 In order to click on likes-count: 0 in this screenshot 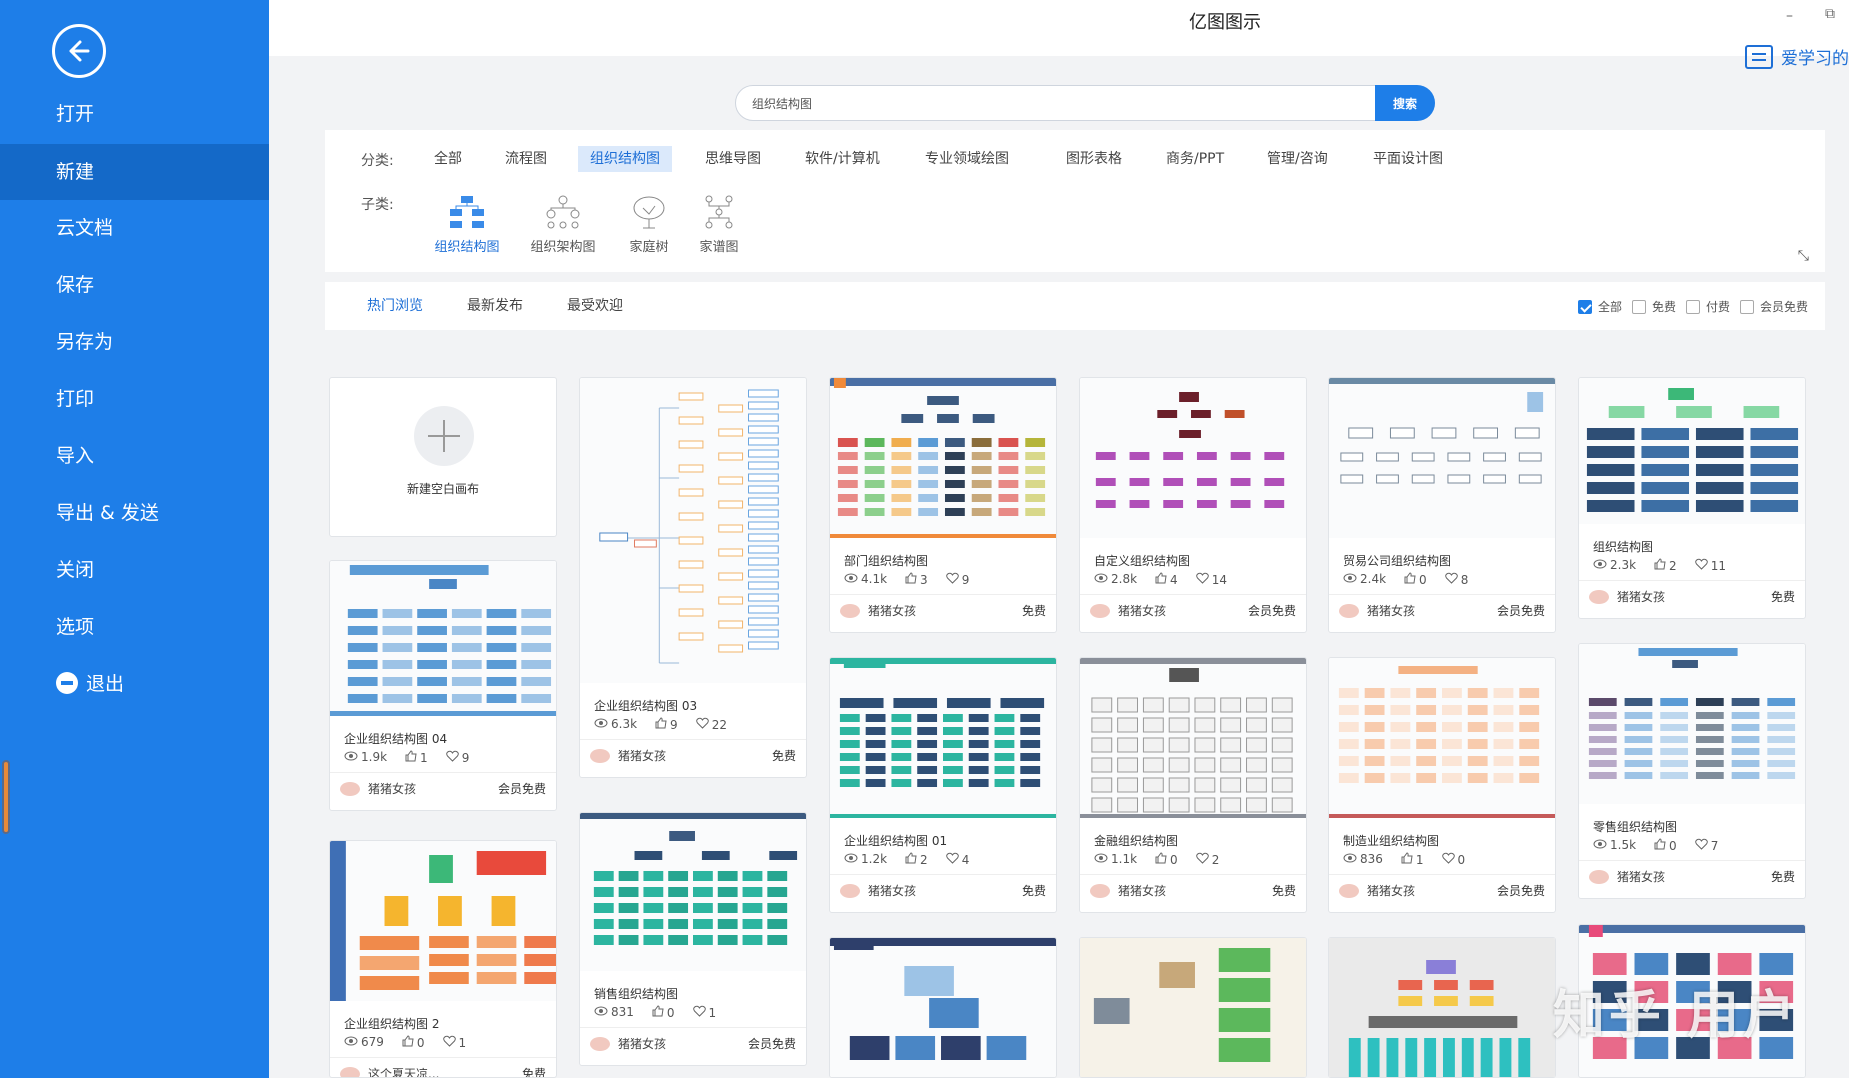, I will do `click(1166, 859)`.